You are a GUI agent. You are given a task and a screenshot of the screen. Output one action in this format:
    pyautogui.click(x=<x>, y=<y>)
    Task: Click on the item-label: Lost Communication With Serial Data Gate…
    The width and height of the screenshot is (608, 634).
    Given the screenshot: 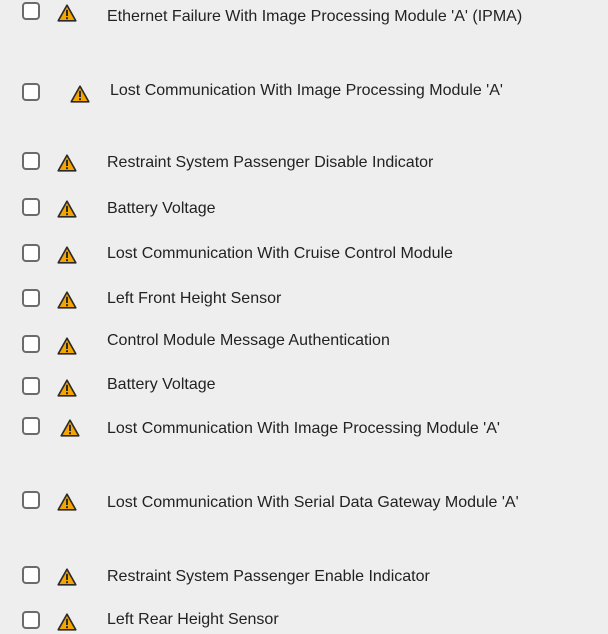 What is the action you would take?
    pyautogui.click(x=313, y=502)
    